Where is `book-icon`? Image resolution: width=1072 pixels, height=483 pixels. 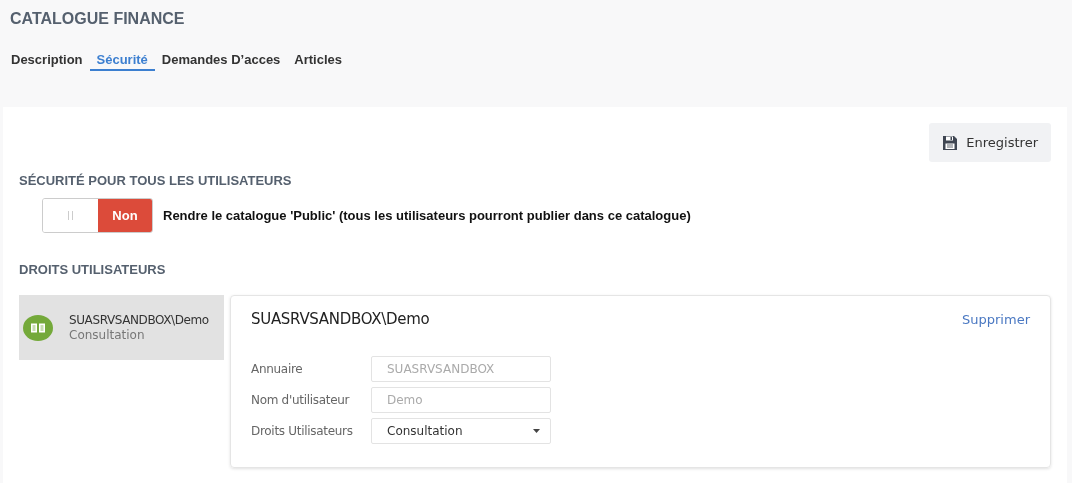
book-icon is located at coordinates (38, 327).